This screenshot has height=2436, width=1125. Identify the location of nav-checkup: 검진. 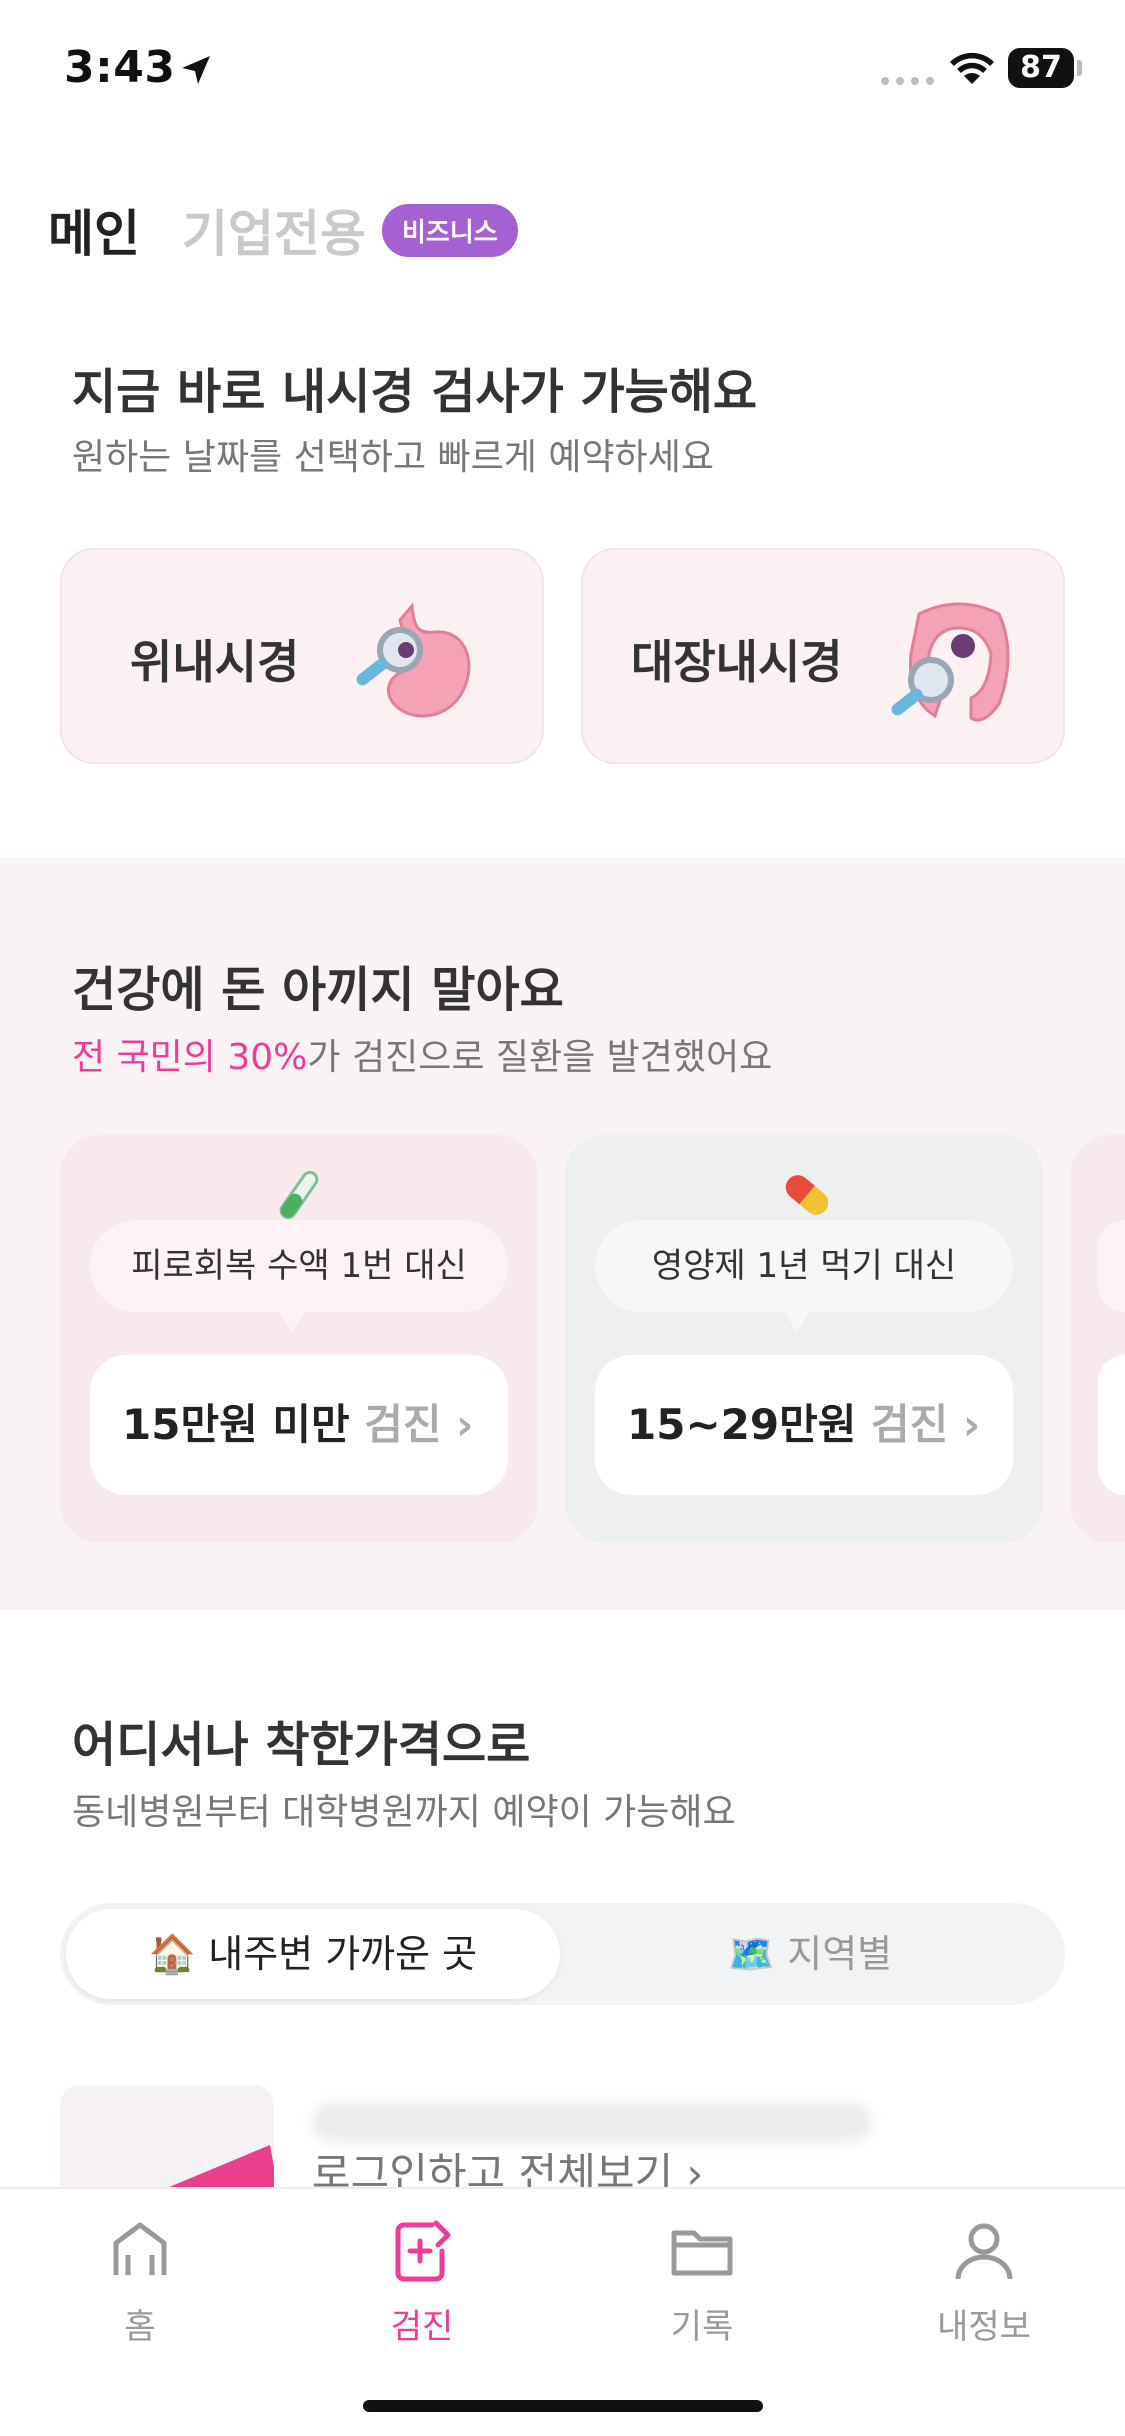
(422, 2281).